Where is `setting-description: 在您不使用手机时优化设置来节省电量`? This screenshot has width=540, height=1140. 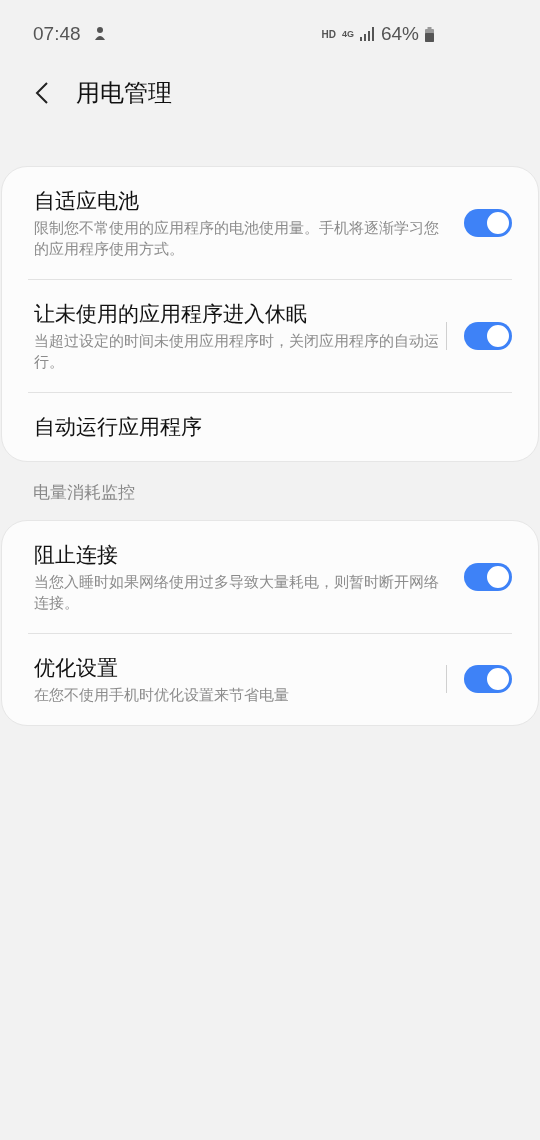
setting-description: 在您不使用手机时优化设置来节省电量 is located at coordinates (162, 694).